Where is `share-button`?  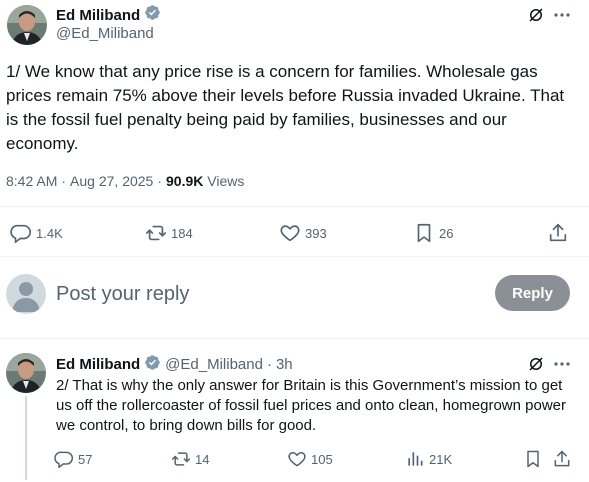
share-button is located at coordinates (558, 233).